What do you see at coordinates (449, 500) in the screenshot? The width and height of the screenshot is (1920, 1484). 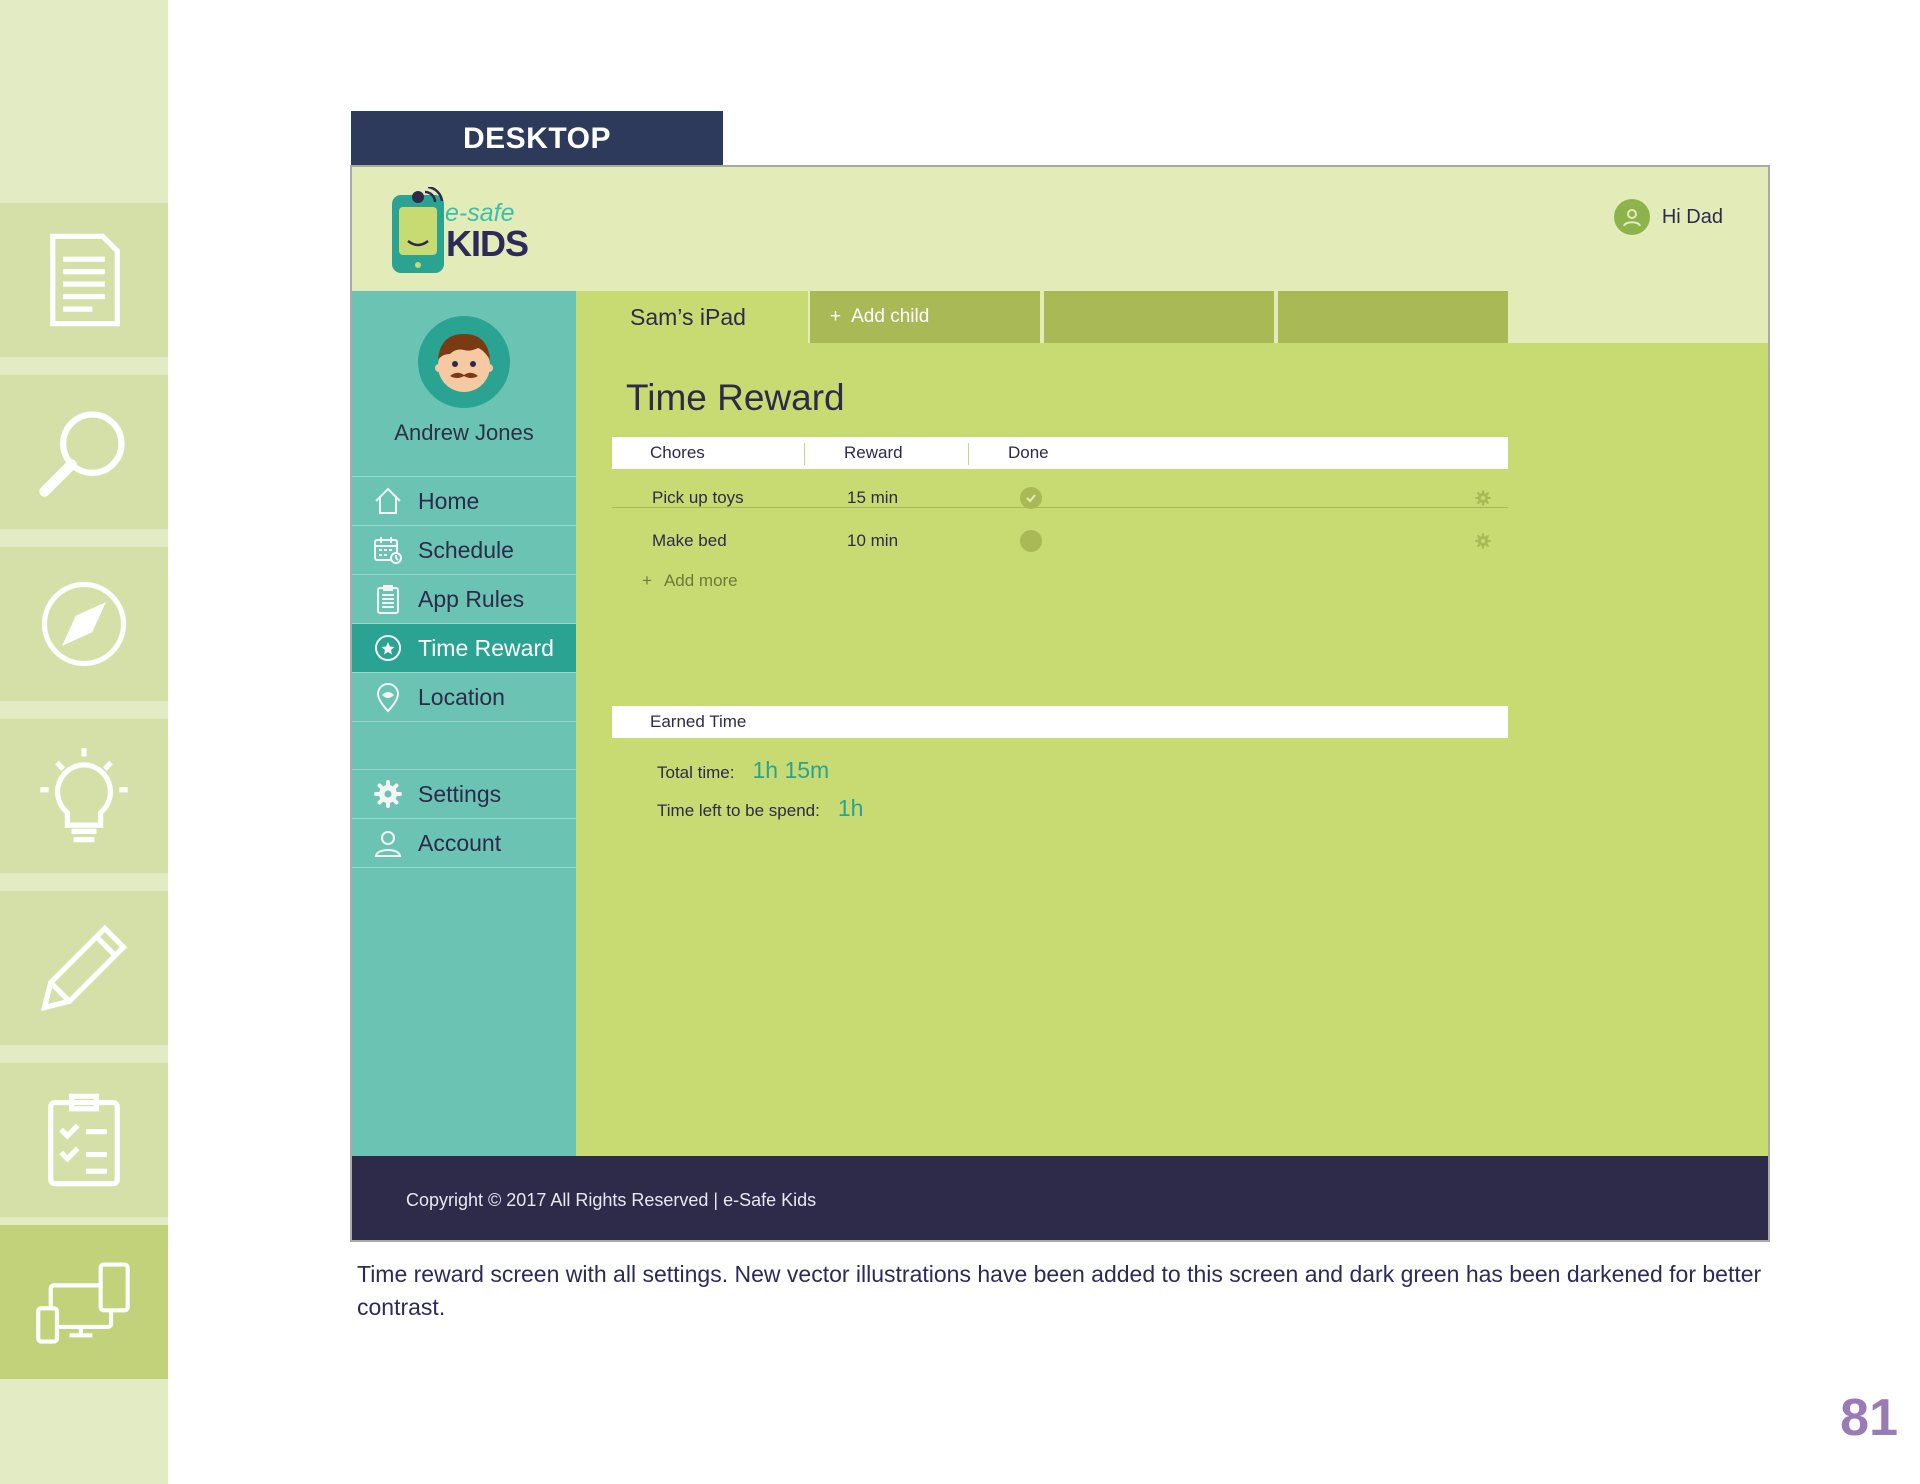 I see `nav-item-label: Home` at bounding box center [449, 500].